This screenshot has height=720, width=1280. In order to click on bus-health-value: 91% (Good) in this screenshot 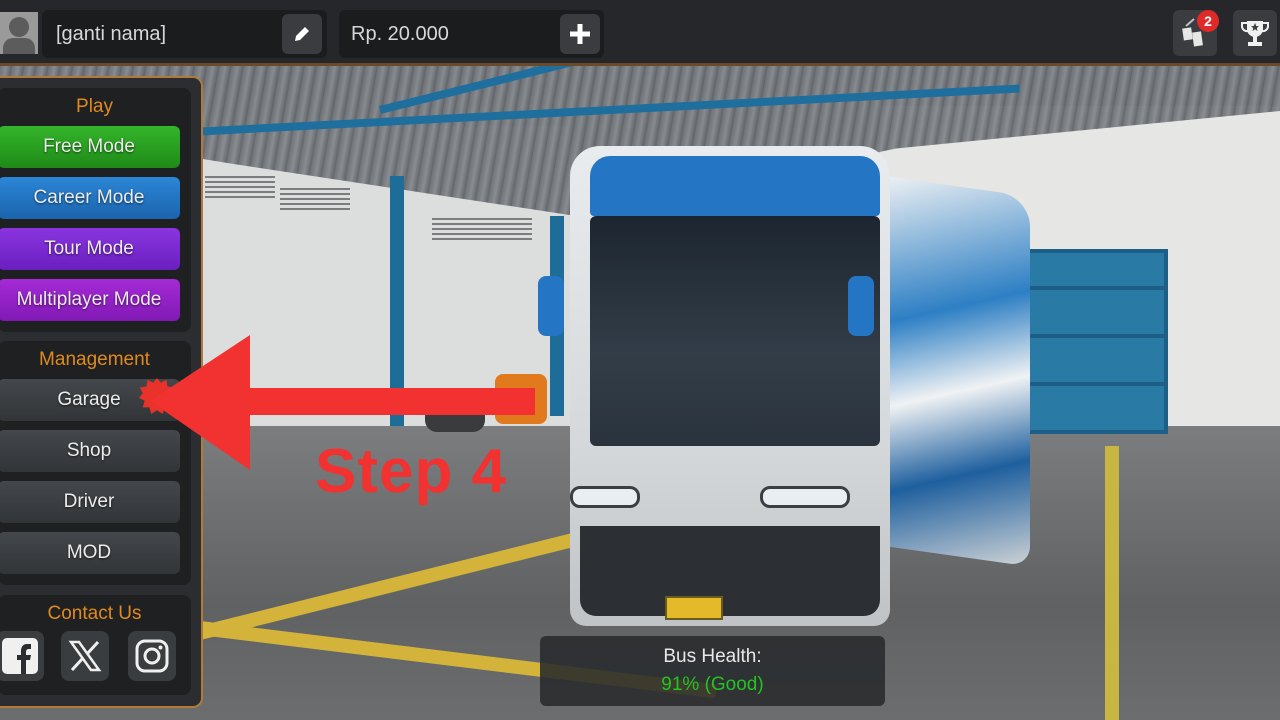, I will do `click(712, 684)`.